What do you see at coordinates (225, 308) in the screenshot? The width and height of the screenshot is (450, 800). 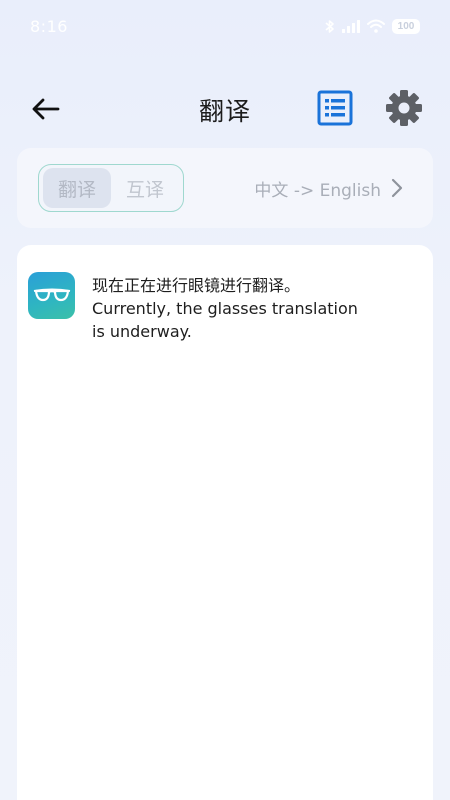 I see `translated-text-line-1: Currently, the glasses translation` at bounding box center [225, 308].